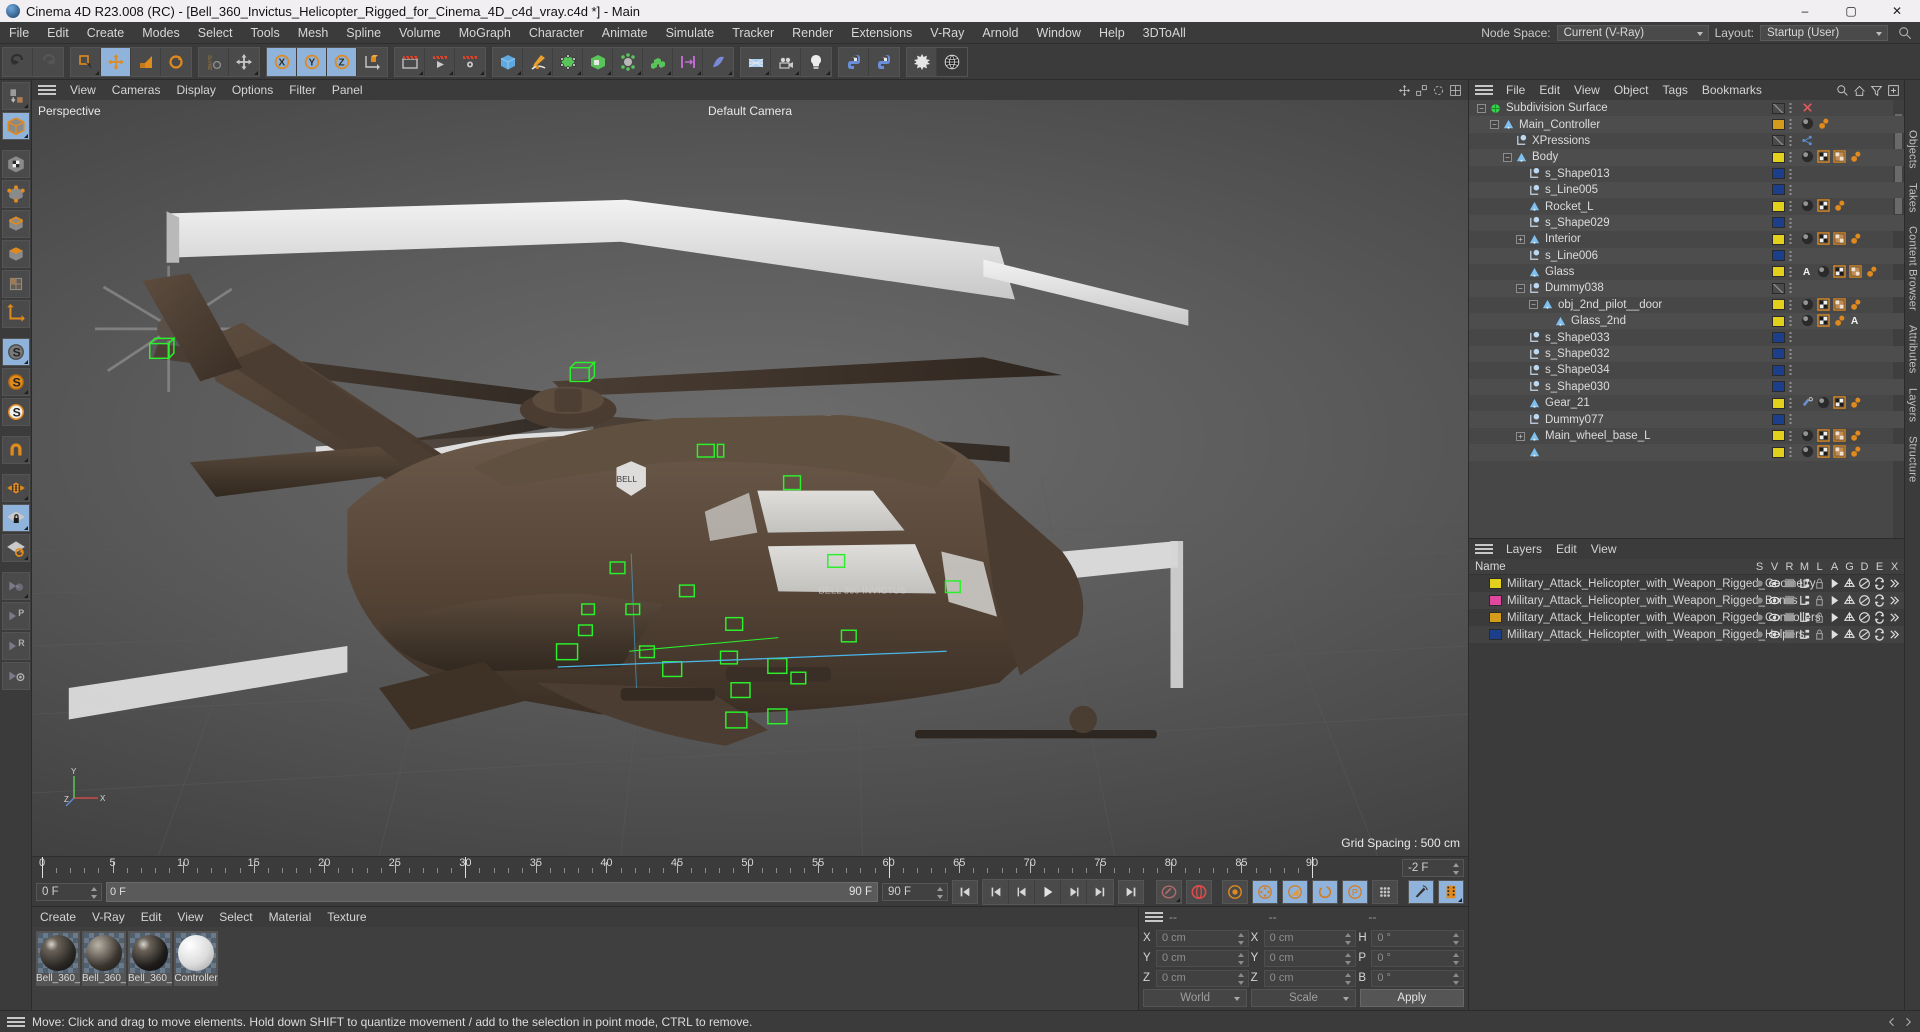 The width and height of the screenshot is (1920, 1032). I want to click on timeline-scrub-track: 0 F 90 F, so click(492, 892).